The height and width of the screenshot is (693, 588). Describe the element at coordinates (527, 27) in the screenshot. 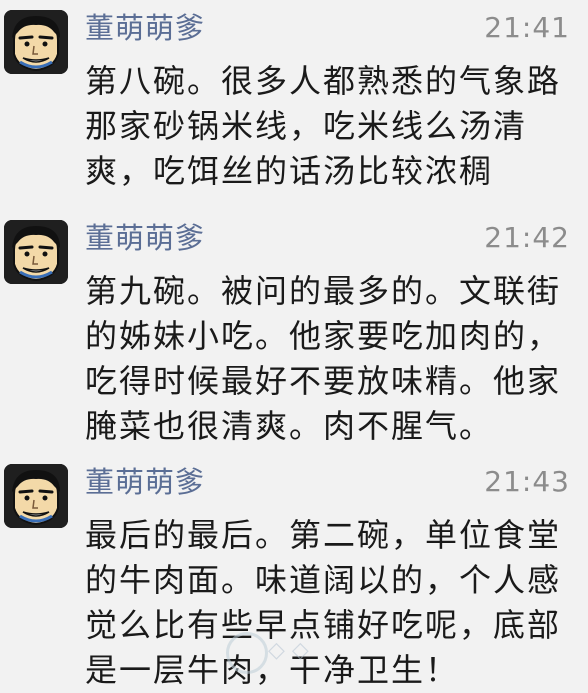

I see `timestamp: 21:41` at that location.